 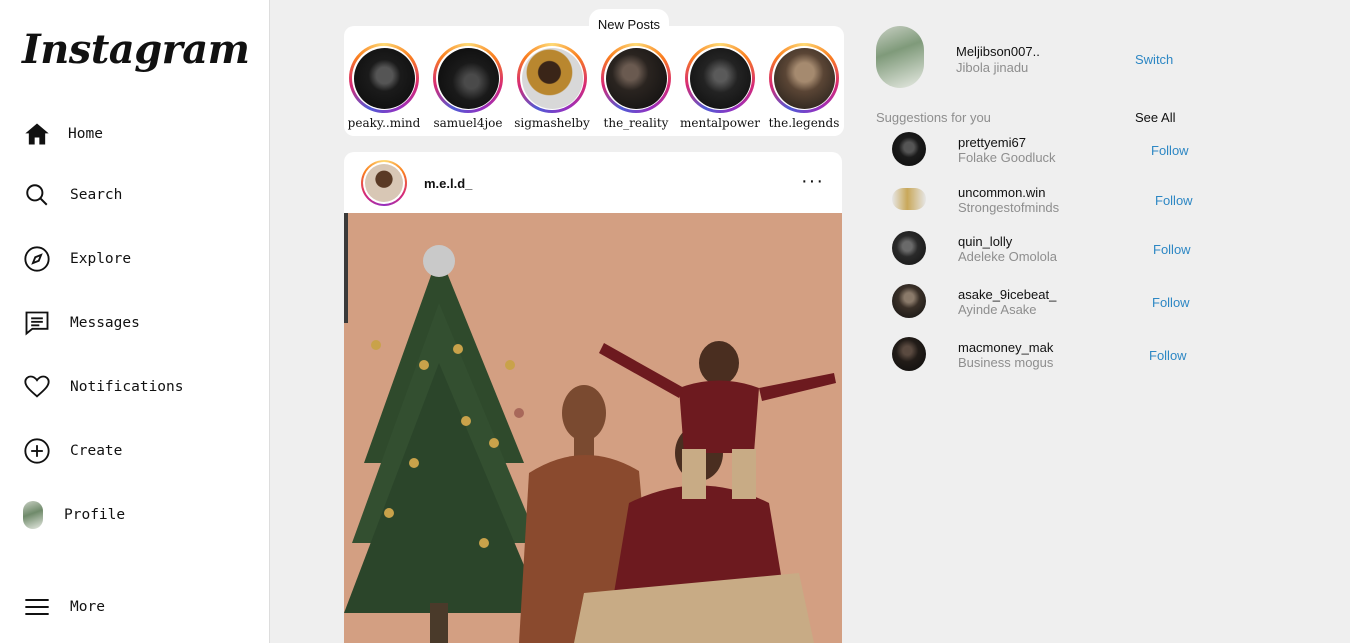 What do you see at coordinates (1005, 347) in the screenshot?
I see `suggestion-username: macmoney_mak` at bounding box center [1005, 347].